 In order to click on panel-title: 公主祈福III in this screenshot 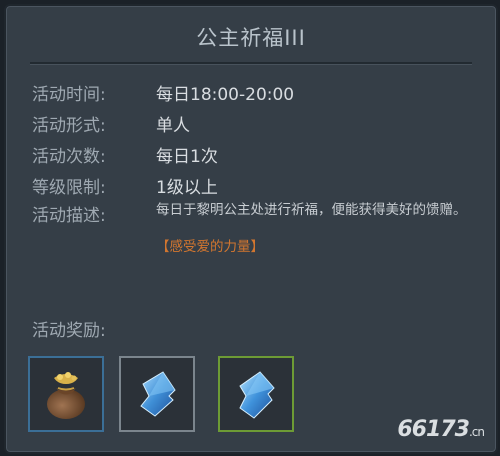, I will do `click(251, 38)`.